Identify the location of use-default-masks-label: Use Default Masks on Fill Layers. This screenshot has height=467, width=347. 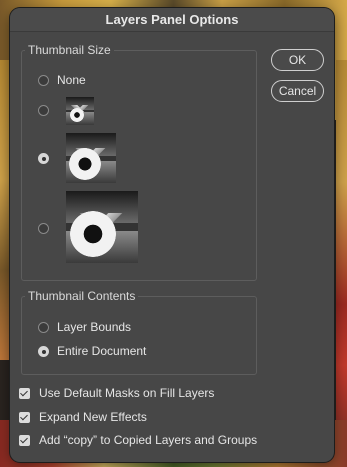
(127, 393).